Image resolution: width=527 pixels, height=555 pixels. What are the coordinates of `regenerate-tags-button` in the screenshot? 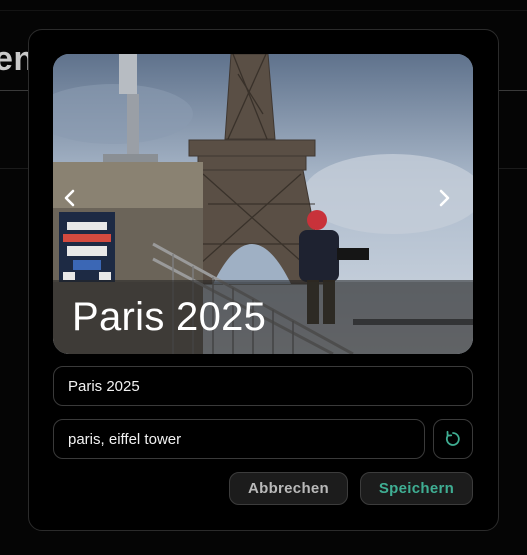 It's located at (453, 439).